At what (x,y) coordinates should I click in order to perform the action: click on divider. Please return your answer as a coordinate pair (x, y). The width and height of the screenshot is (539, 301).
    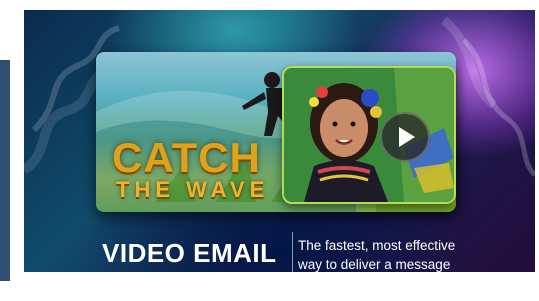
    Looking at the image, I should click on (292, 252).